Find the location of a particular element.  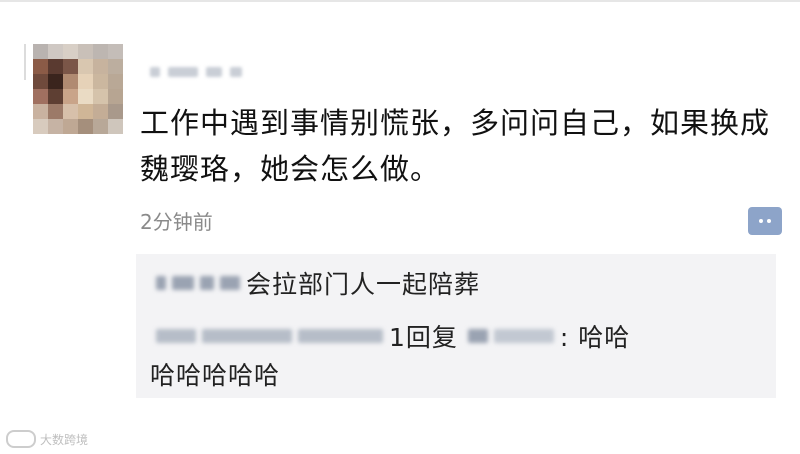

watermark: 大数跨境 is located at coordinates (47, 439).